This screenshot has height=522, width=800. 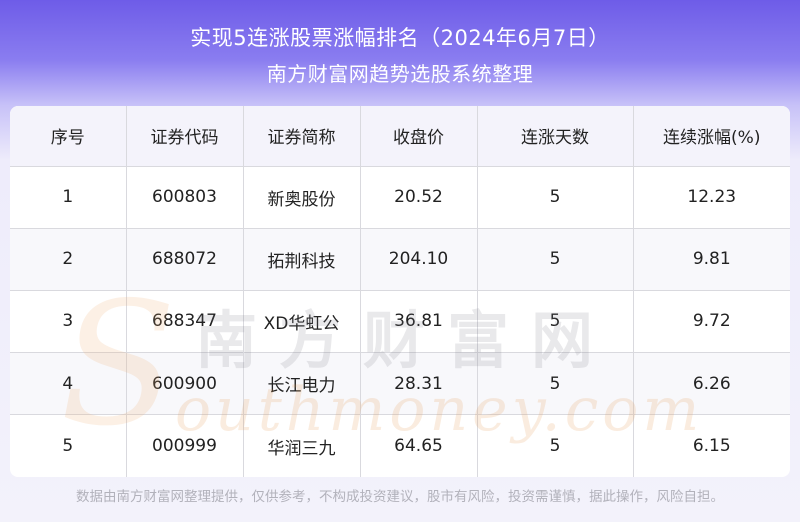 What do you see at coordinates (711, 384) in the screenshot?
I see `cell-cumulative-gain: 6.26` at bounding box center [711, 384].